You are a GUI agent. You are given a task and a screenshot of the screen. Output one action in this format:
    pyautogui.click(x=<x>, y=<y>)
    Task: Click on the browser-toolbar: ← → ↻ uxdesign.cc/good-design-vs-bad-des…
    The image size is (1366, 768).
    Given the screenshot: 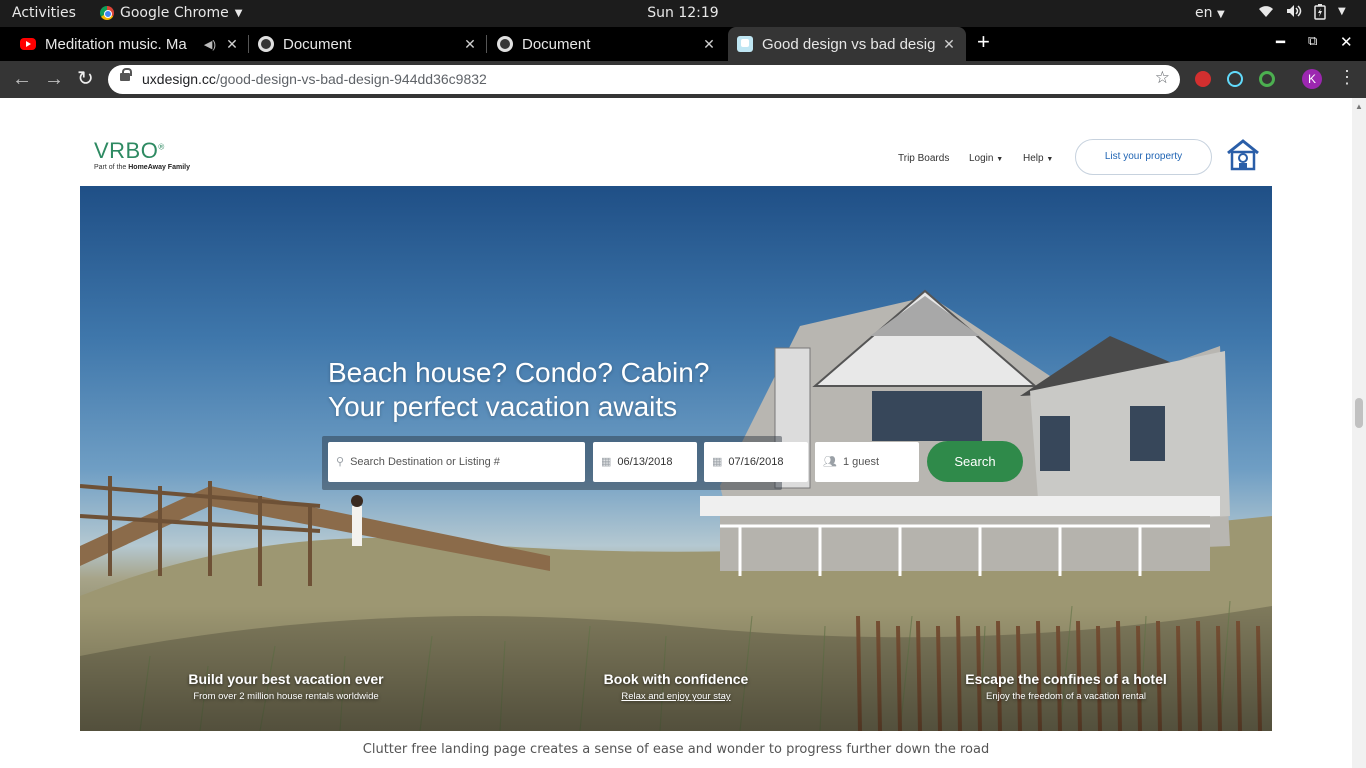 What is the action you would take?
    pyautogui.click(x=683, y=79)
    